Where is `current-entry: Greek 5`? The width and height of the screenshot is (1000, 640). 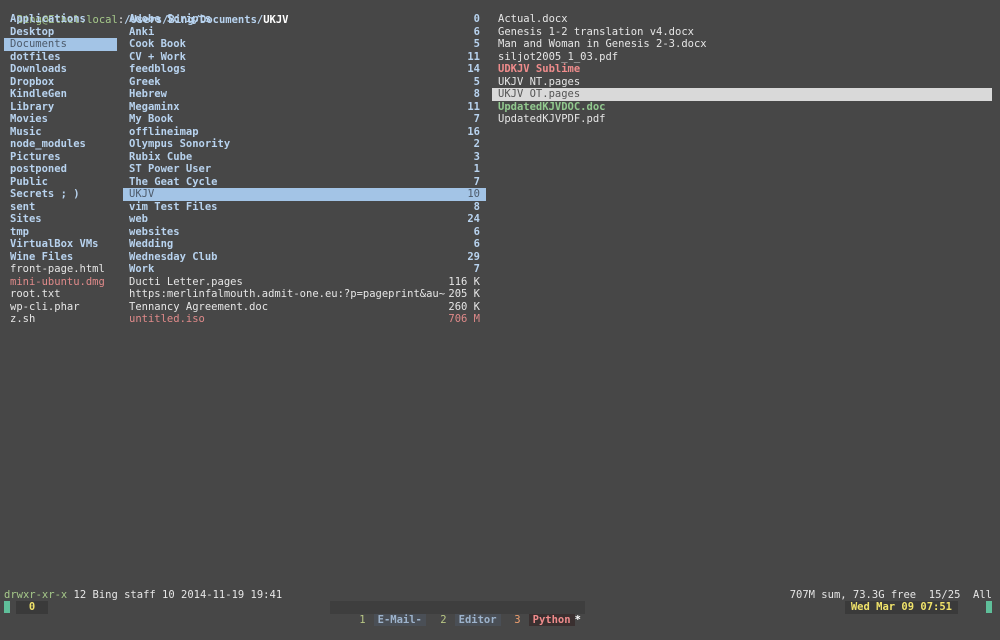 current-entry: Greek 5 is located at coordinates (304, 82).